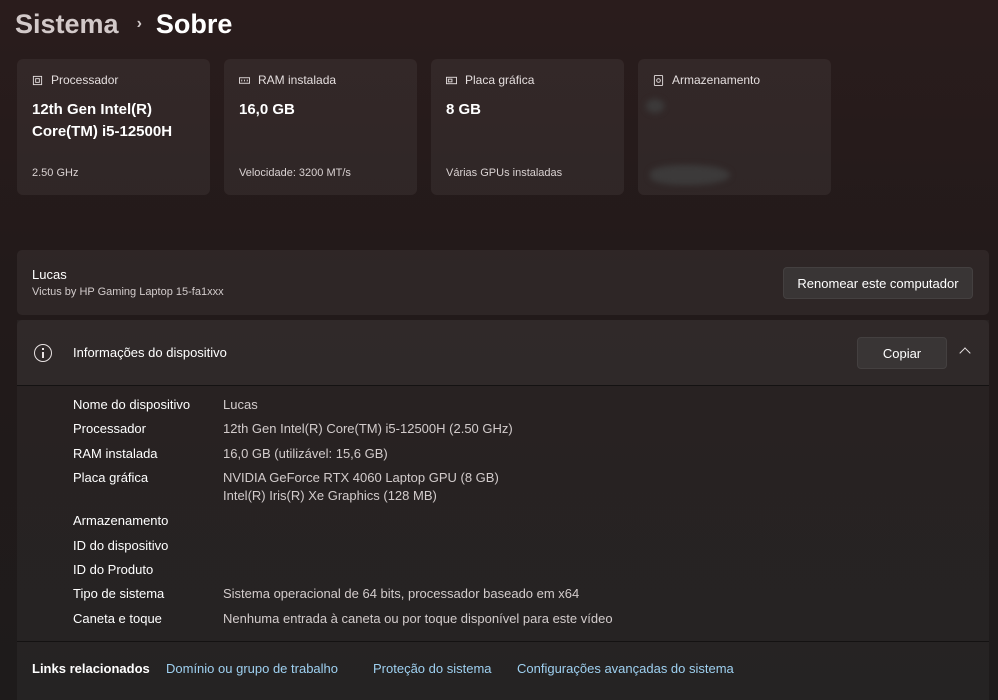 The height and width of the screenshot is (700, 998). Describe the element at coordinates (244, 80) in the screenshot. I see `ram-icon` at that location.